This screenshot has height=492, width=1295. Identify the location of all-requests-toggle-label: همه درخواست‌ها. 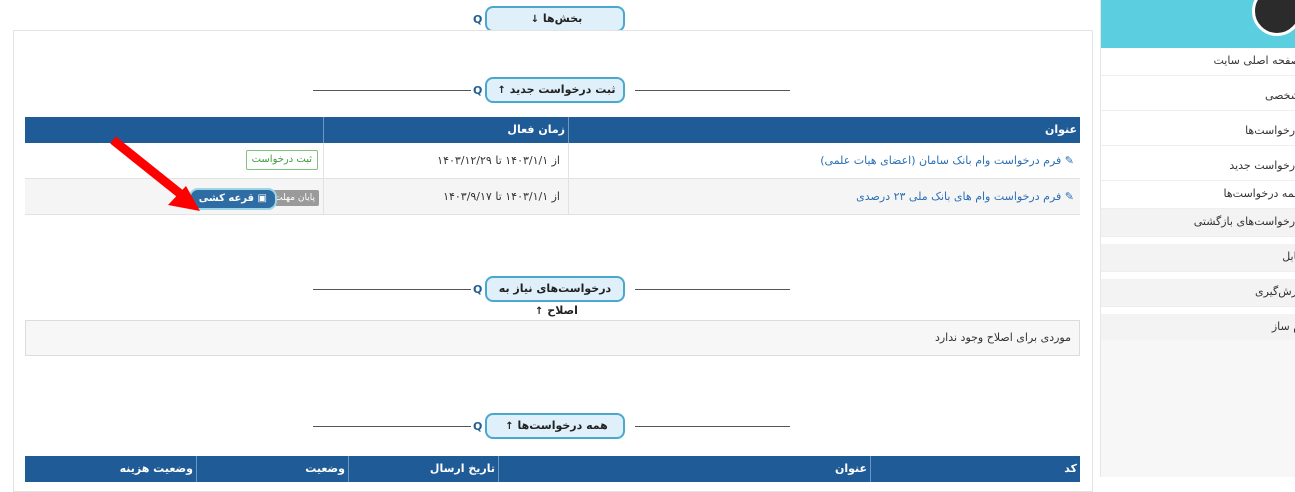
(562, 425).